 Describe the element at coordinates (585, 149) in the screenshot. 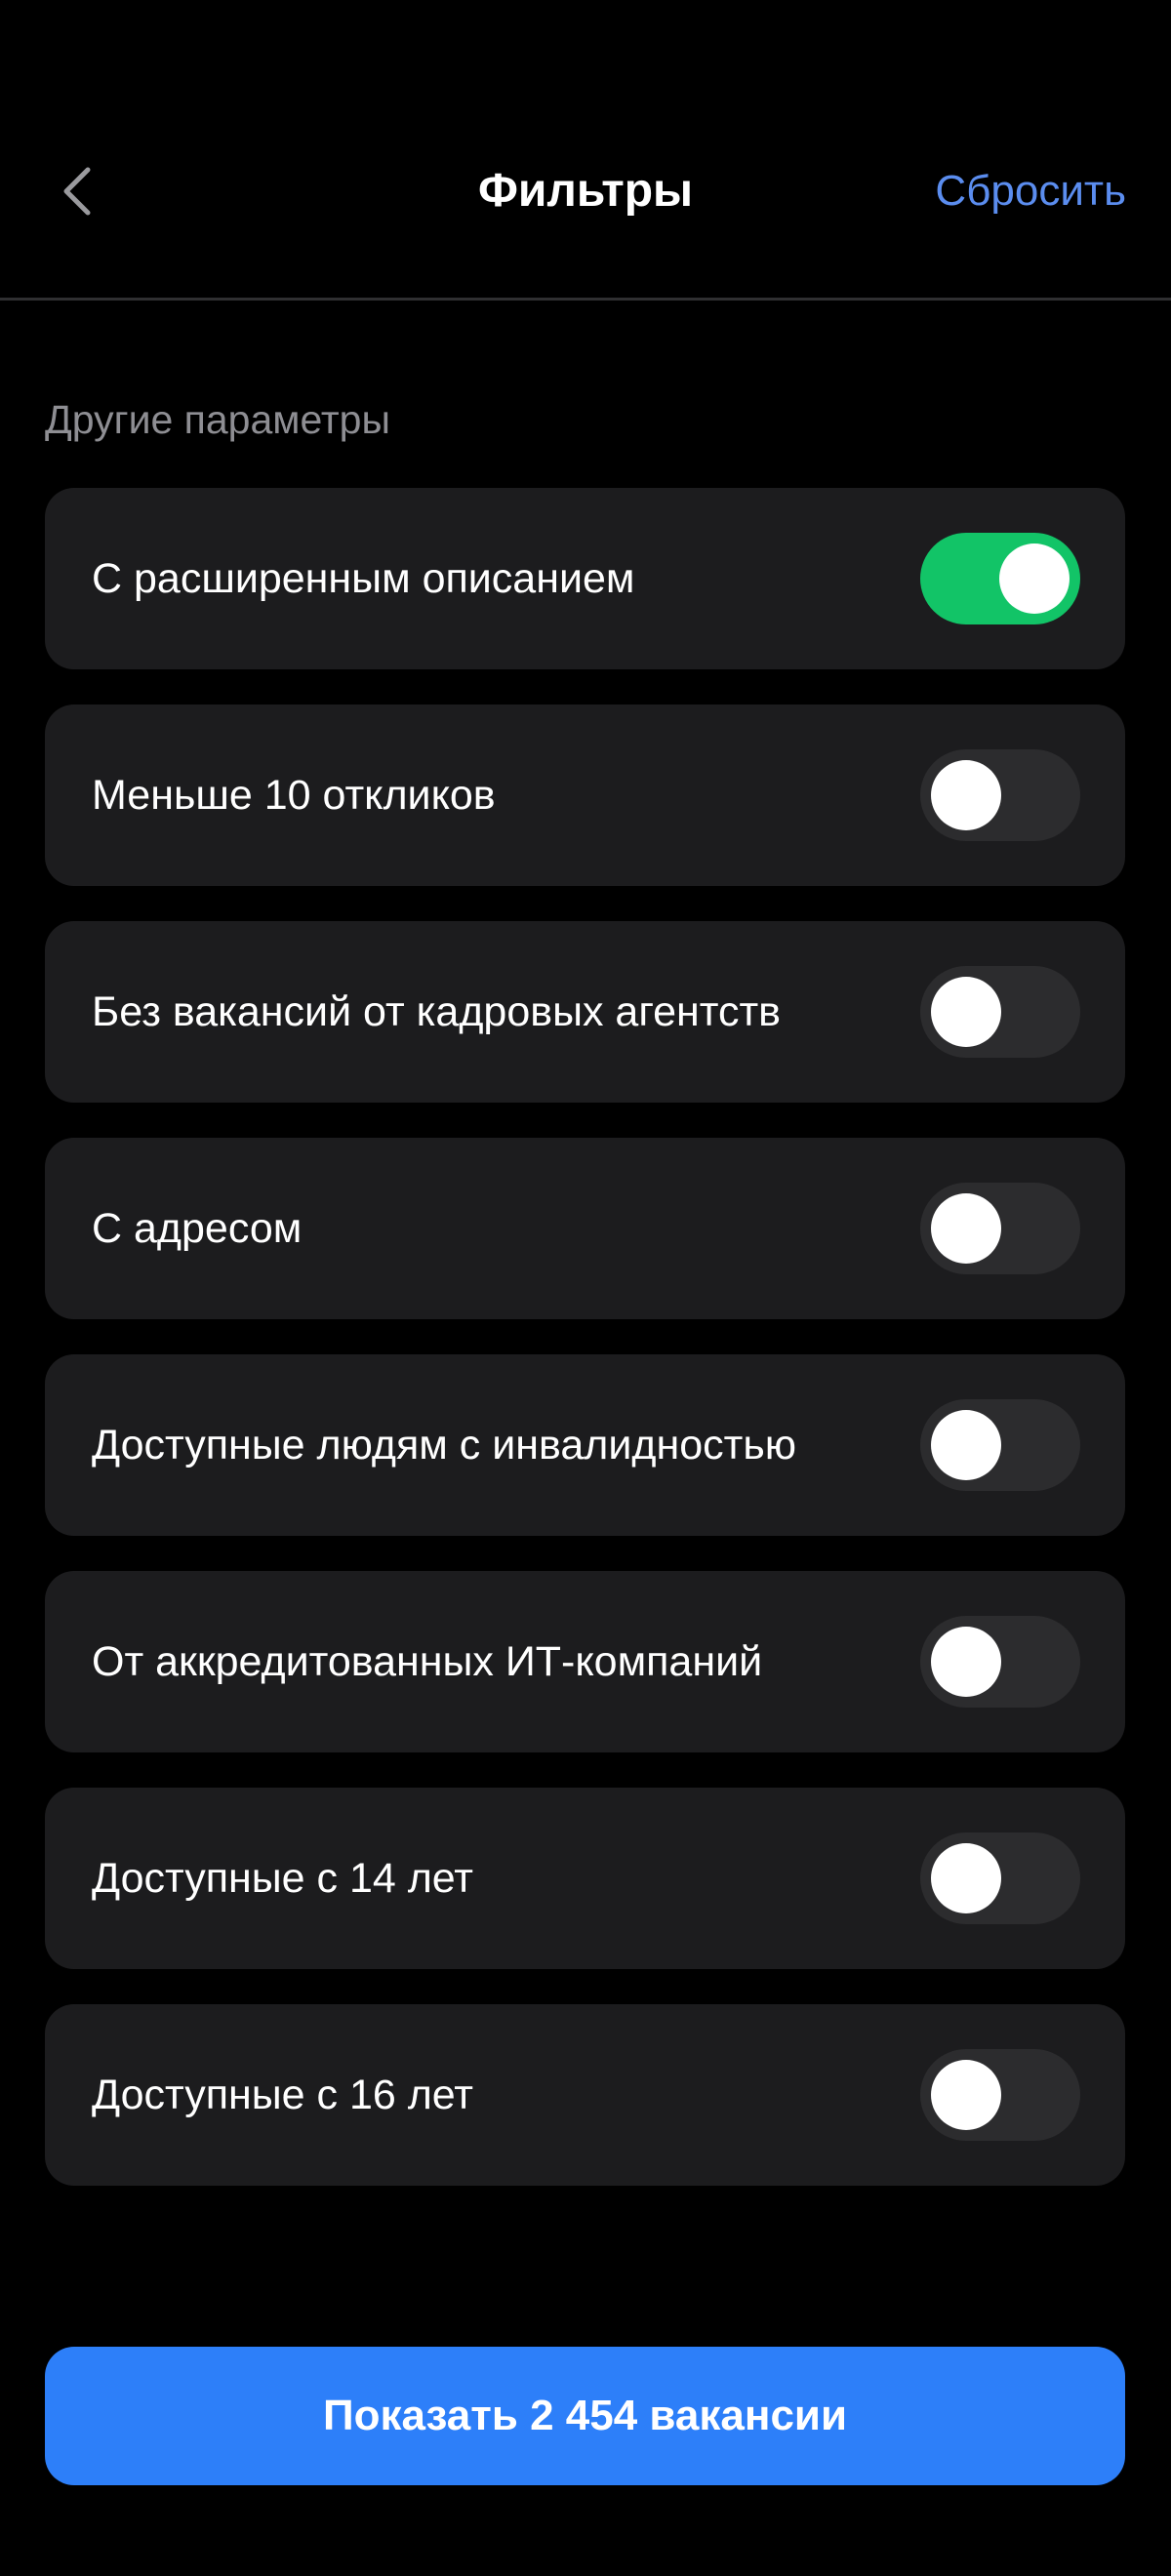

I see `header: Фильтры Сбросить` at that location.